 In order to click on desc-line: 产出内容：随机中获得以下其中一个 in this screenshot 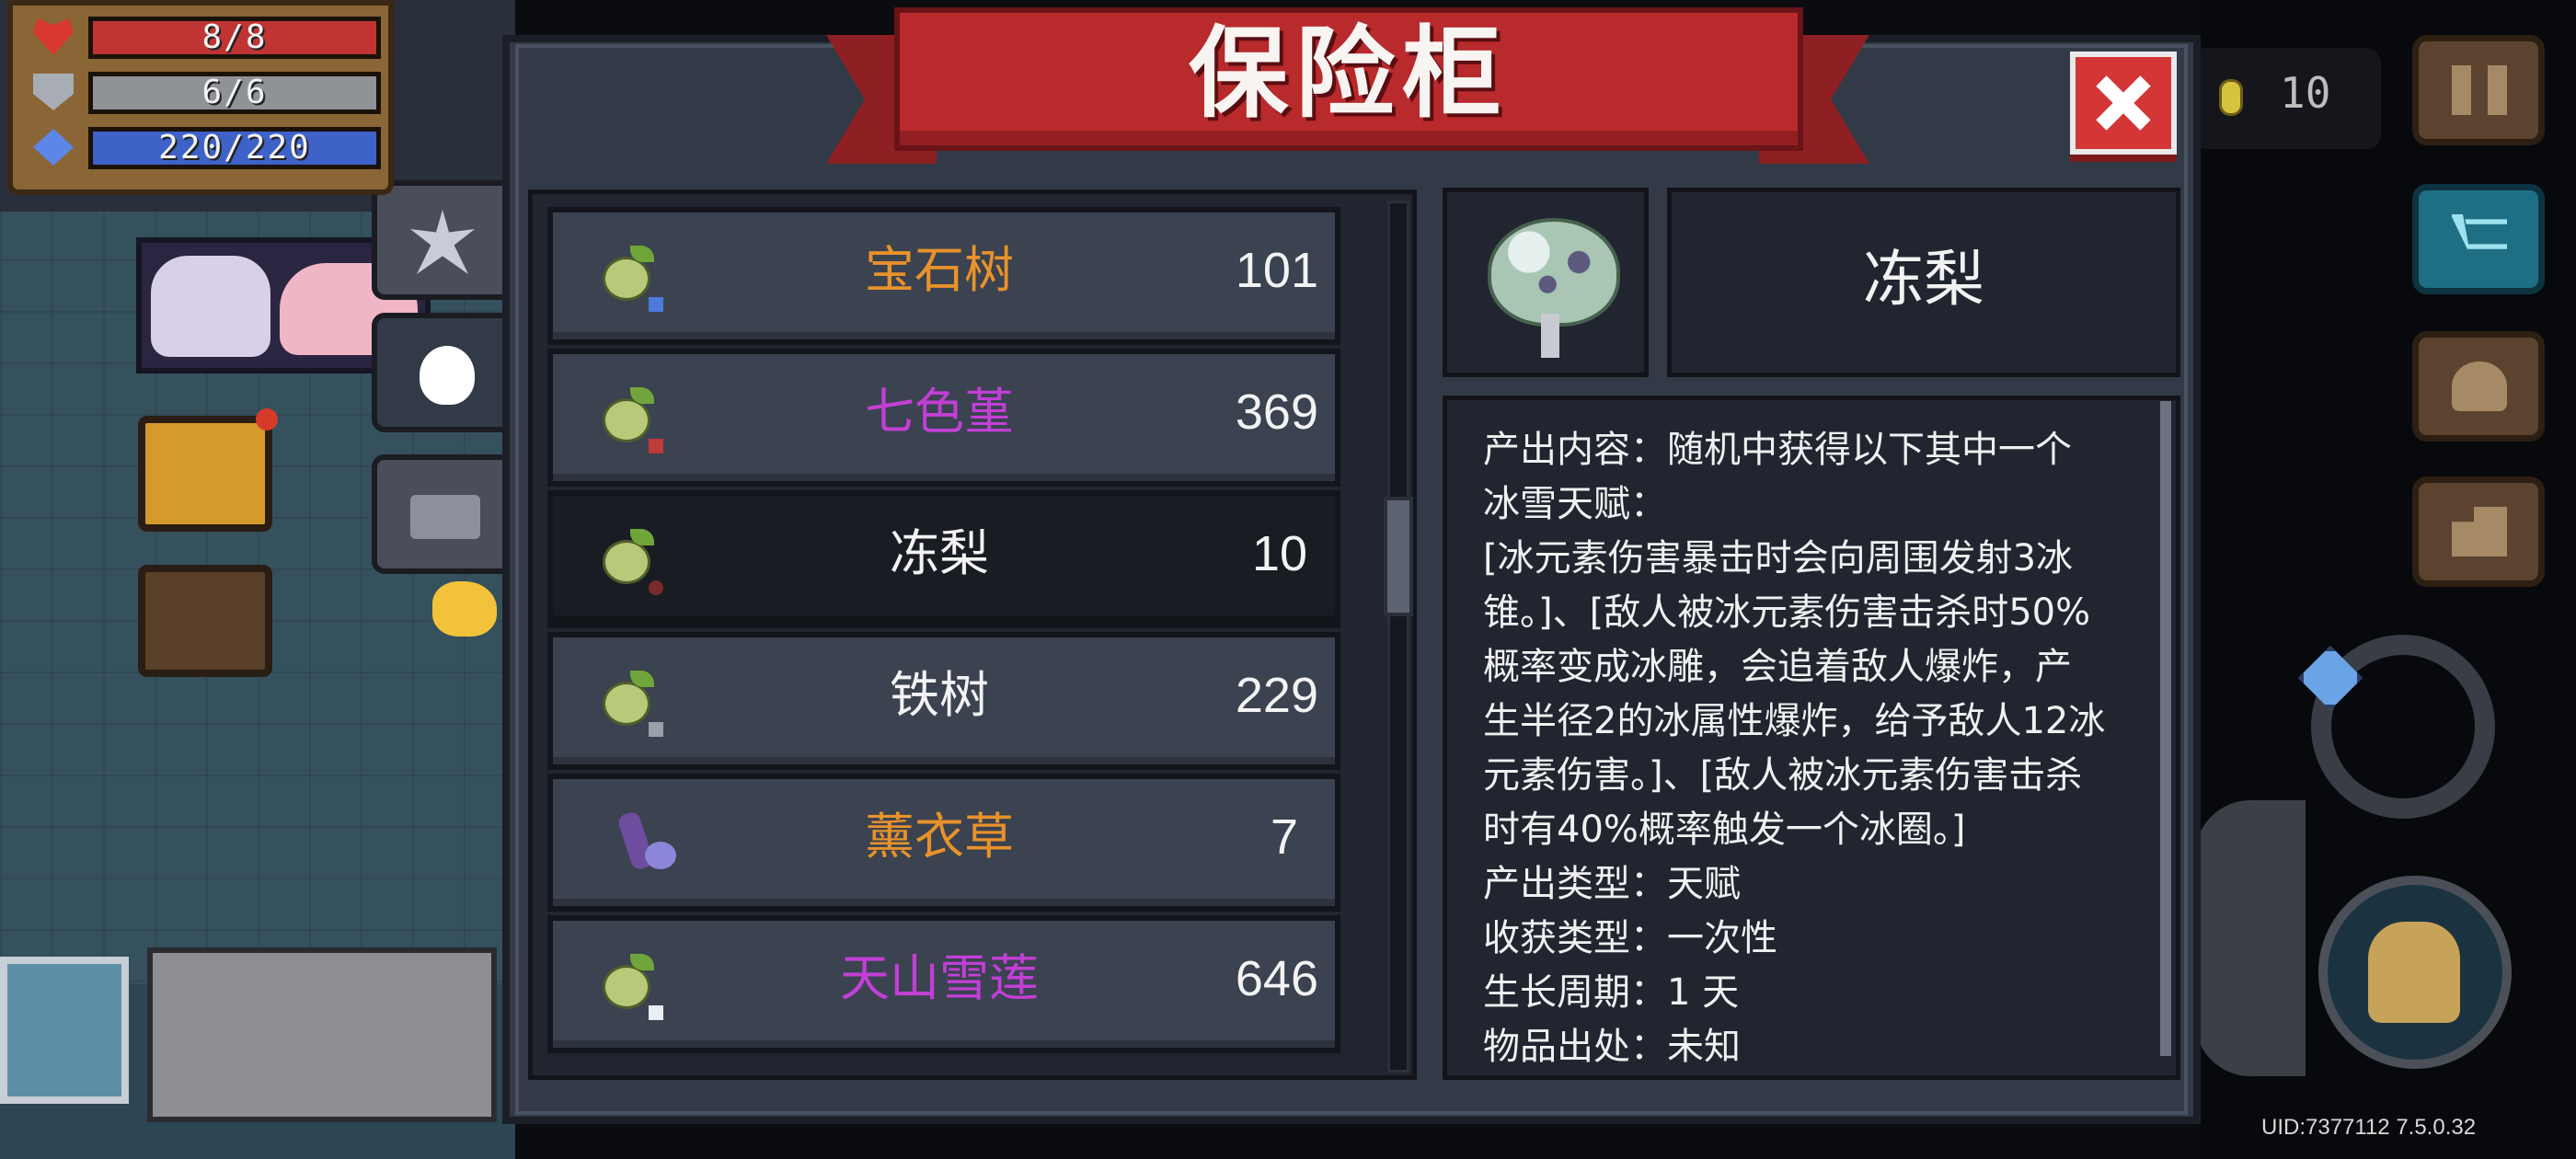, I will do `click(1777, 450)`.